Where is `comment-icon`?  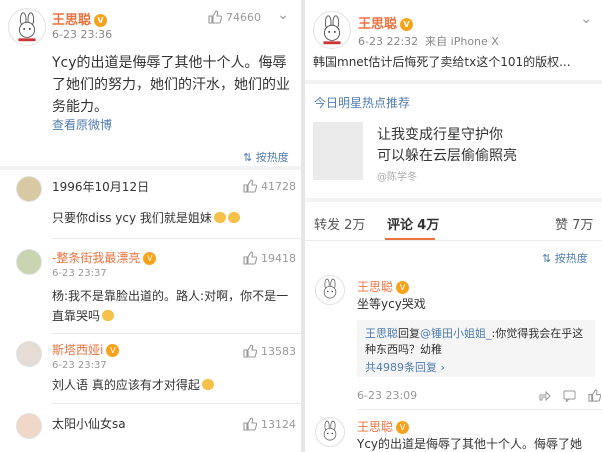 comment-icon is located at coordinates (569, 395).